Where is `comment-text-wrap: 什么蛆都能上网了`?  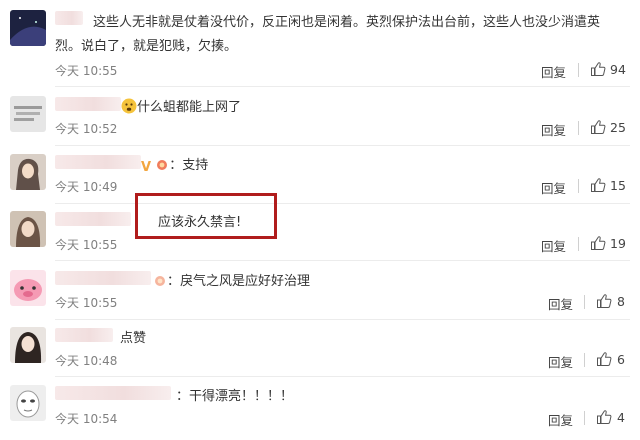
comment-text-wrap: 什么蛆都能上网了 is located at coordinates (181, 105).